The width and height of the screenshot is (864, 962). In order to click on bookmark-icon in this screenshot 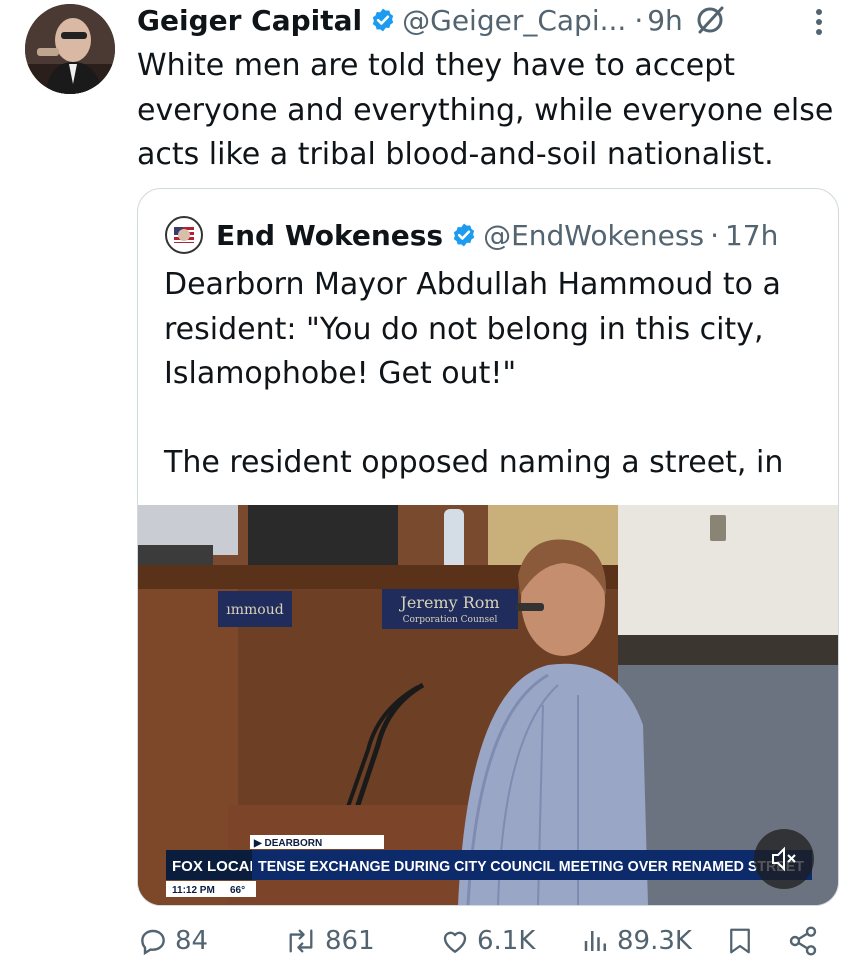, I will do `click(740, 941)`.